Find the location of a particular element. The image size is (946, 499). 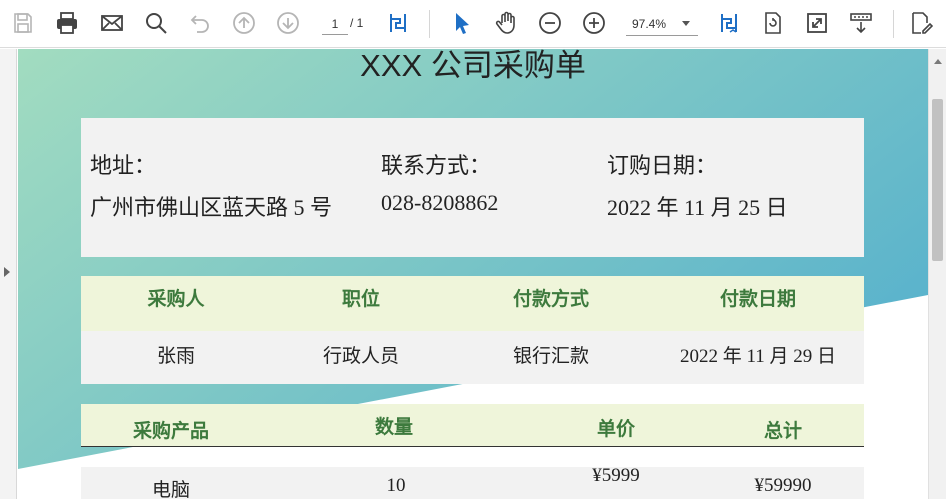

table-row: 张雨 行政人员 银行汇款 2022 年 11 月 29 日 is located at coordinates (472, 357).